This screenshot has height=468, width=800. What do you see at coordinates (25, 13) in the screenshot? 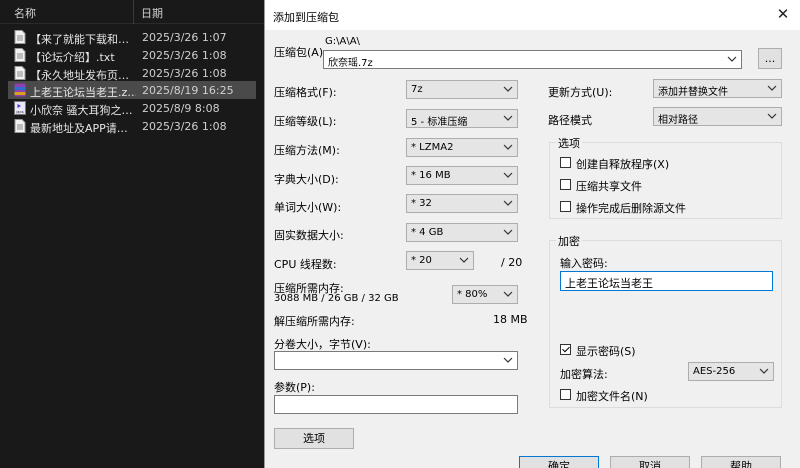
I see `column-name: 名称` at bounding box center [25, 13].